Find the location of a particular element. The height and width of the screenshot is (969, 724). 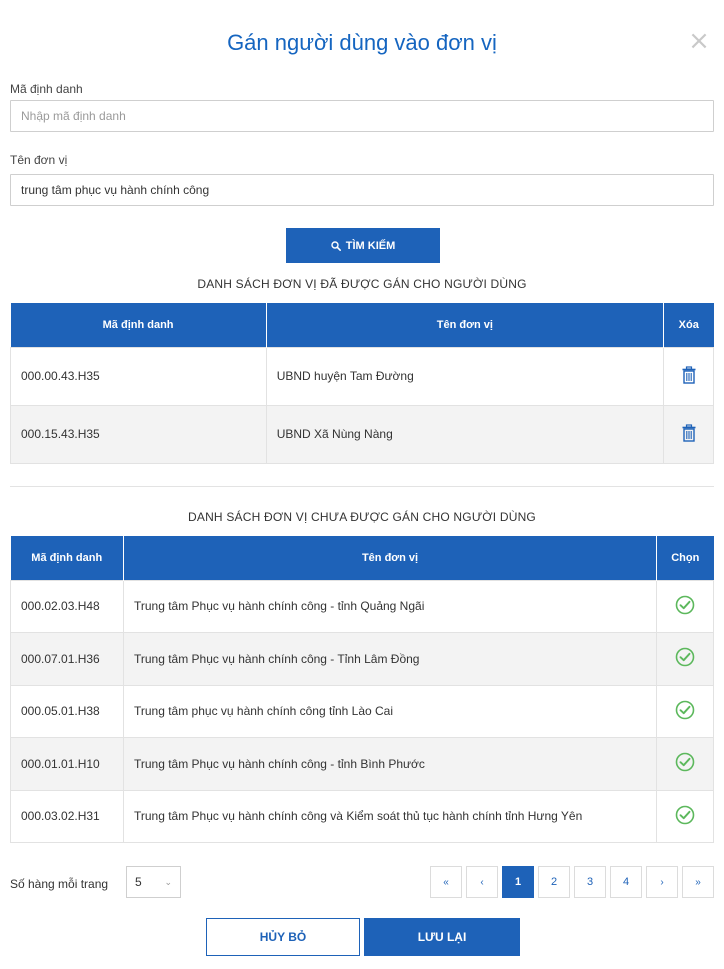

column-header-select: Chọn is located at coordinates (685, 558).